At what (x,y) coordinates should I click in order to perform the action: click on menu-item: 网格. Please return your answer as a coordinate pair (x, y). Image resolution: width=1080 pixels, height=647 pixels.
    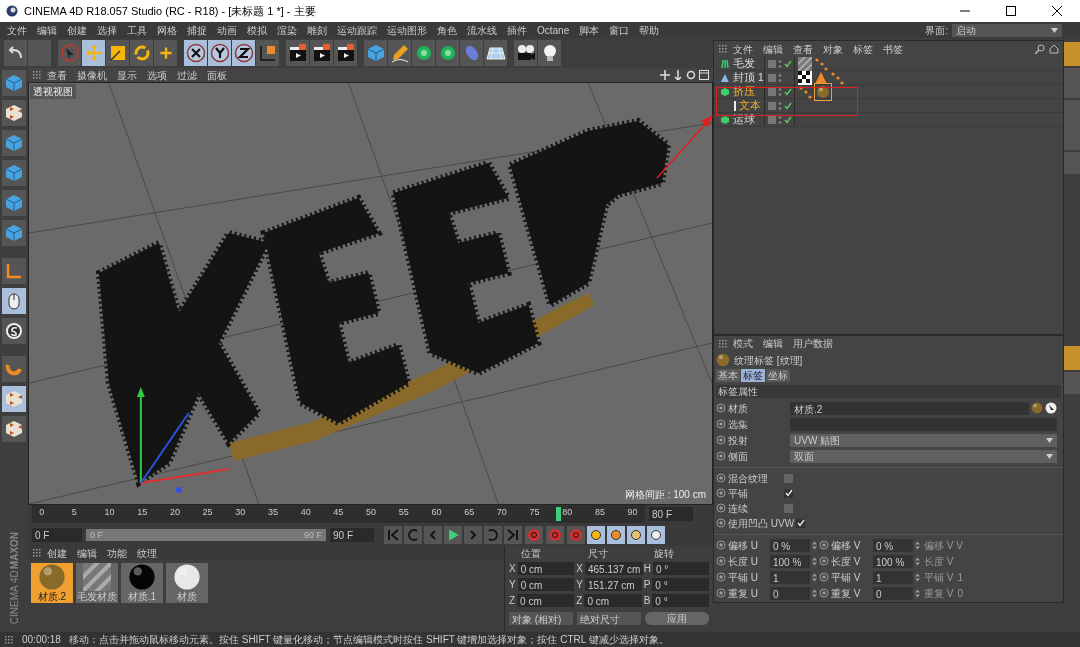
    Looking at the image, I should click on (167, 30).